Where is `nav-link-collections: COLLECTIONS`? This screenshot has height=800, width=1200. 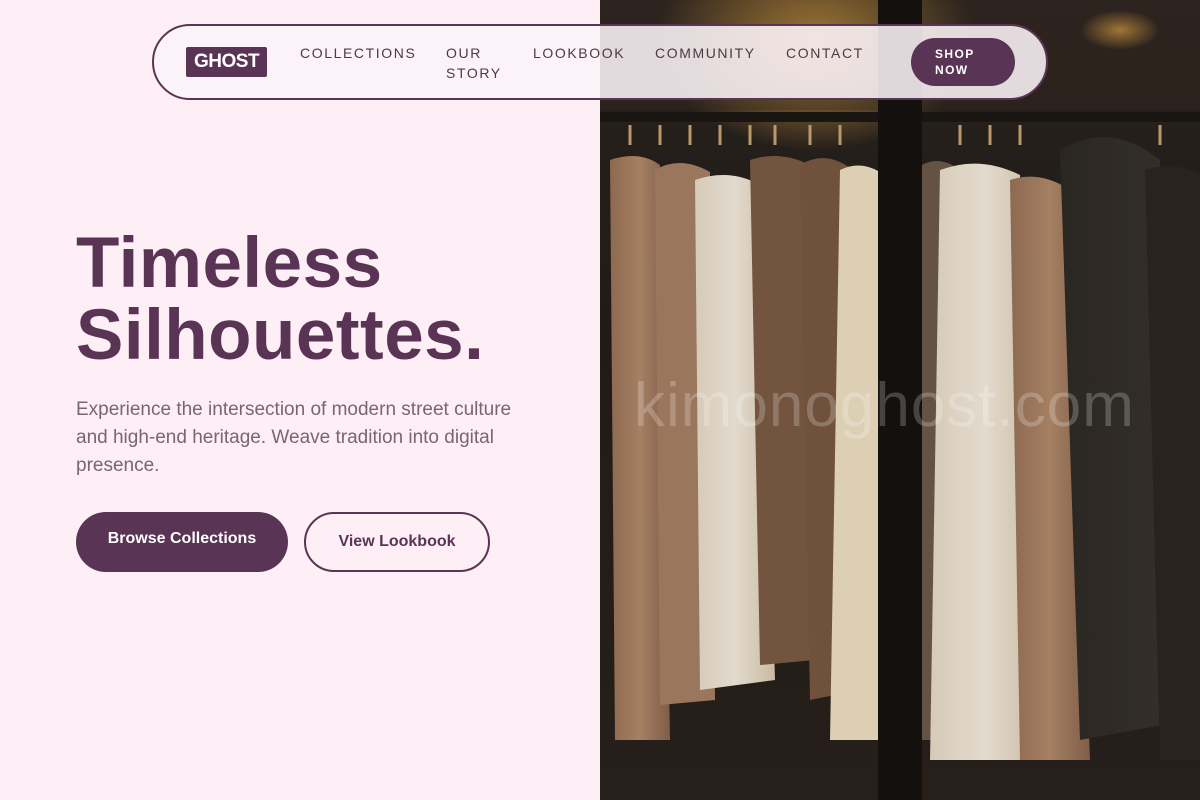
nav-link-collections: COLLECTIONS is located at coordinates (358, 53).